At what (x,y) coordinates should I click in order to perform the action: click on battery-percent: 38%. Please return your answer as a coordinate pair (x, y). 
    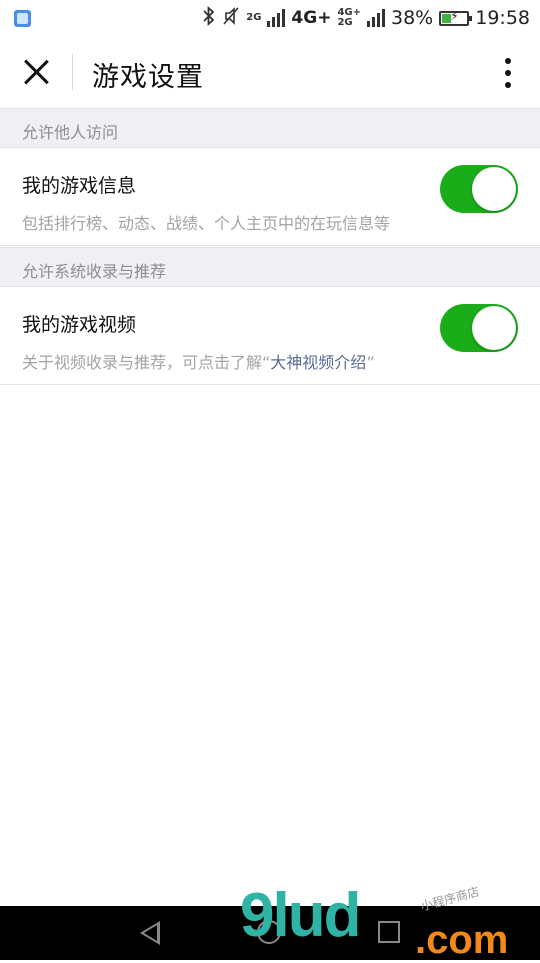
    Looking at the image, I should click on (412, 18).